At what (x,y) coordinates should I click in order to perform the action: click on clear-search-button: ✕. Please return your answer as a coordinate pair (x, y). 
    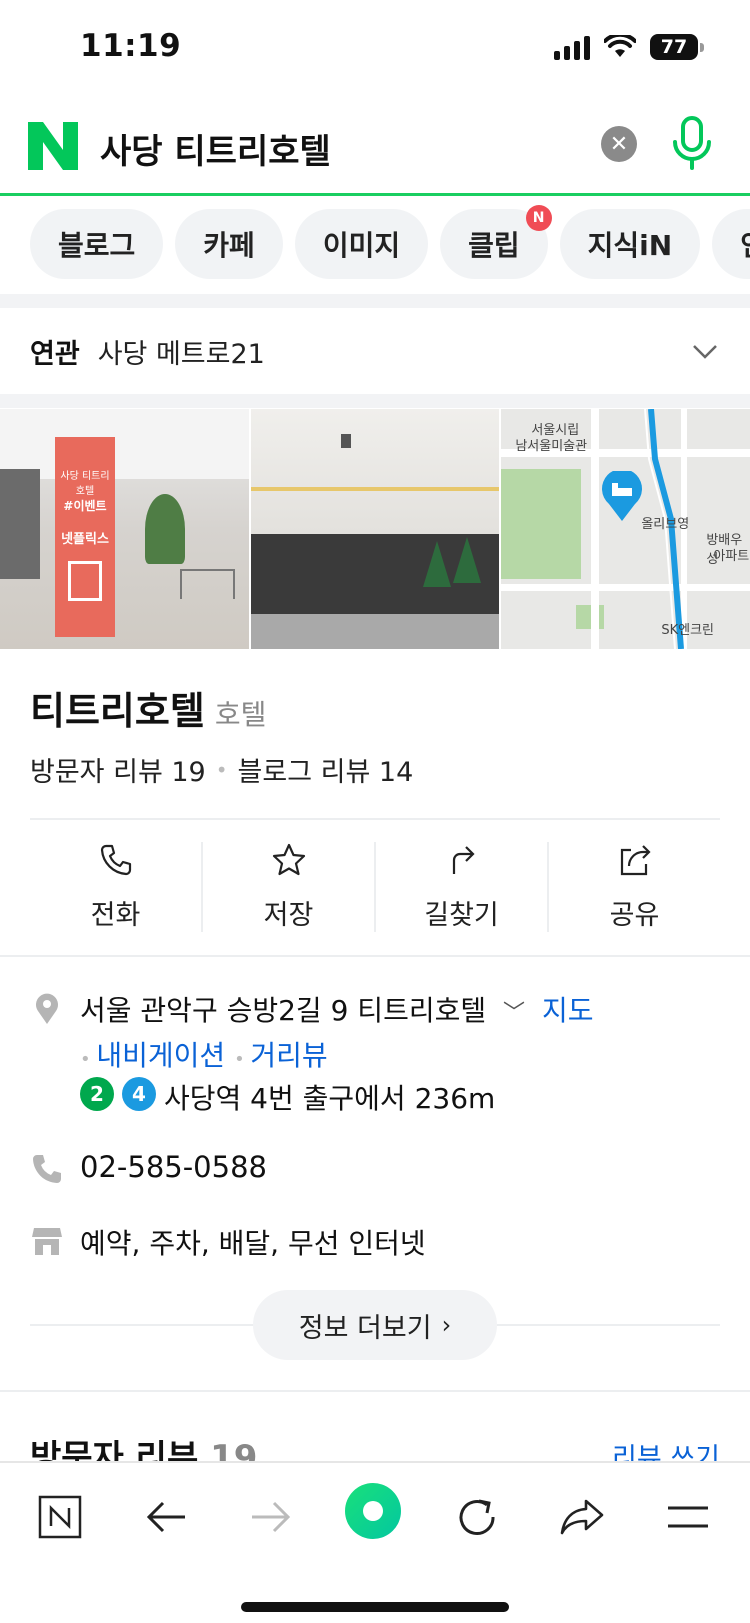
    Looking at the image, I should click on (619, 144).